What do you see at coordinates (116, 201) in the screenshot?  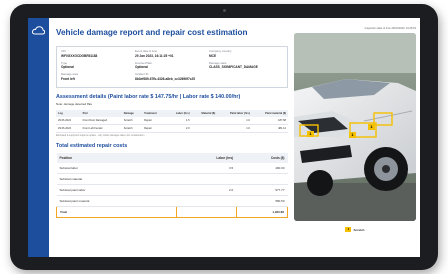 I see `table-cell: Subtotal paint material` at bounding box center [116, 201].